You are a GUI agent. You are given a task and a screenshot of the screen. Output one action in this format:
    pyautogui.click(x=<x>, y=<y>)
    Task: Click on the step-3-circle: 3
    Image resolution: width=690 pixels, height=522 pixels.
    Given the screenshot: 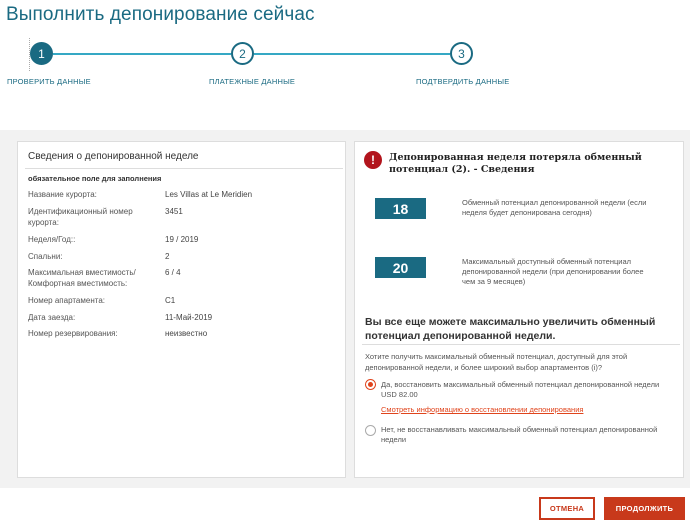 What is the action you would take?
    pyautogui.click(x=461, y=53)
    